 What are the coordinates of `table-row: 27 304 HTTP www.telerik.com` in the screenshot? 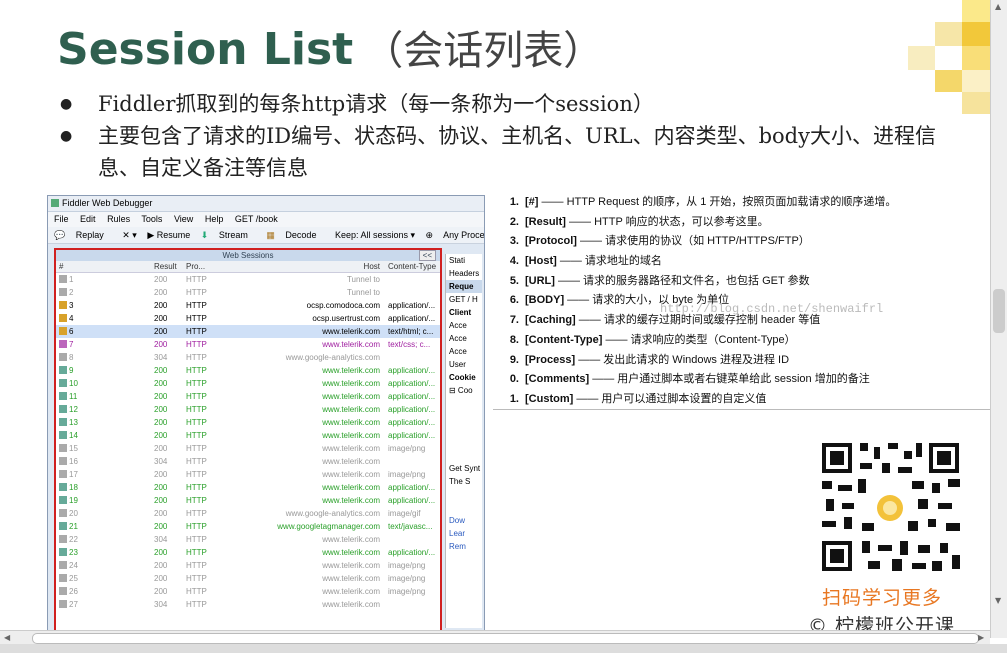 It's located at (248, 604).